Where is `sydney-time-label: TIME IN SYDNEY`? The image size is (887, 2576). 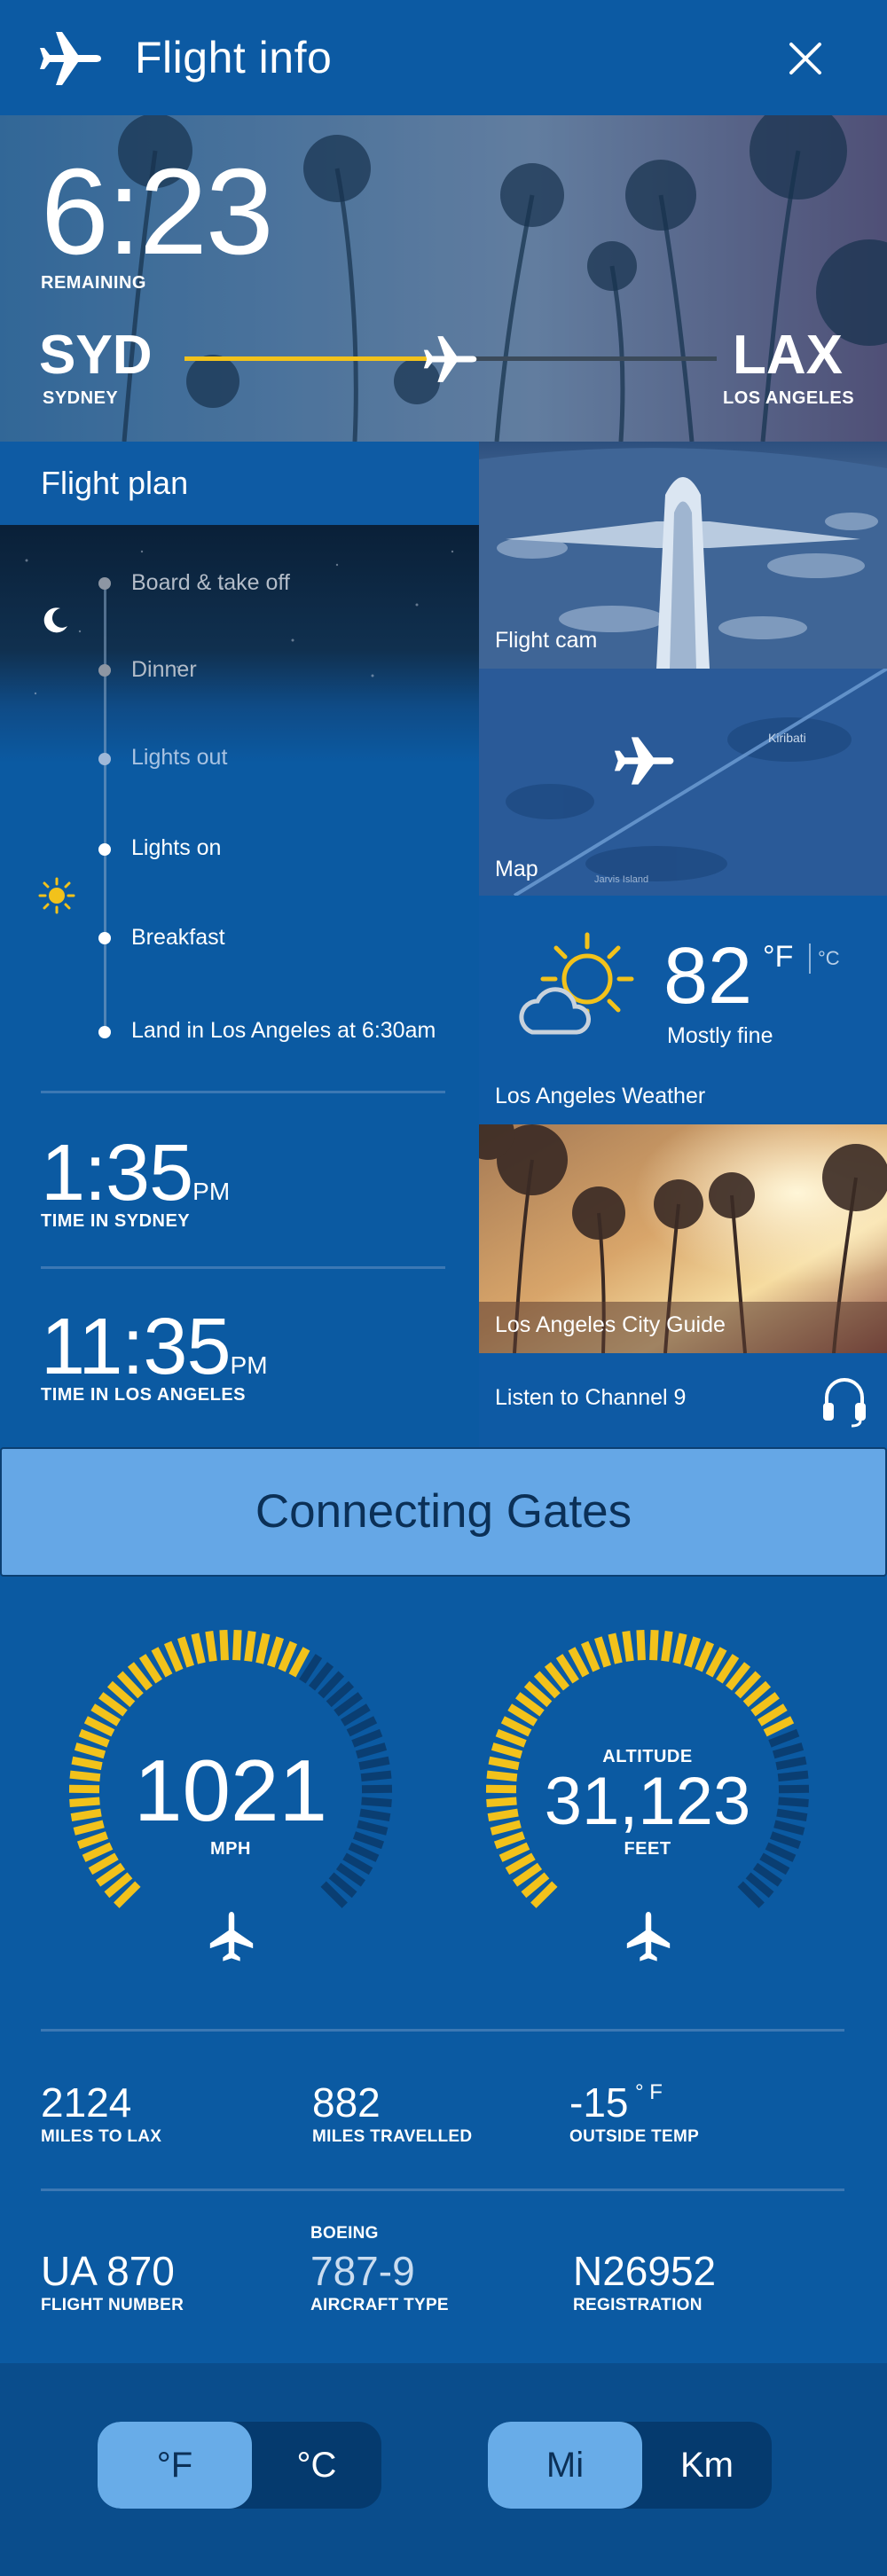
sydney-time-label: TIME IN SYDNEY is located at coordinates (116, 1221).